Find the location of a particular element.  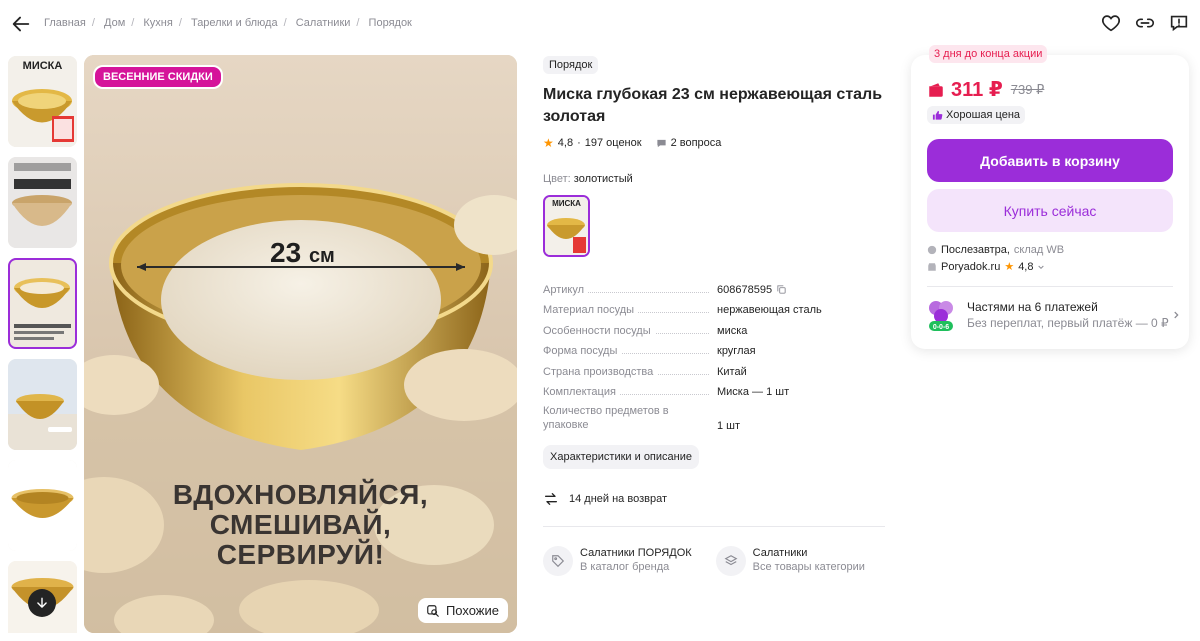

delivery-info: Послезавтра, склад WB is located at coordinates (995, 250).